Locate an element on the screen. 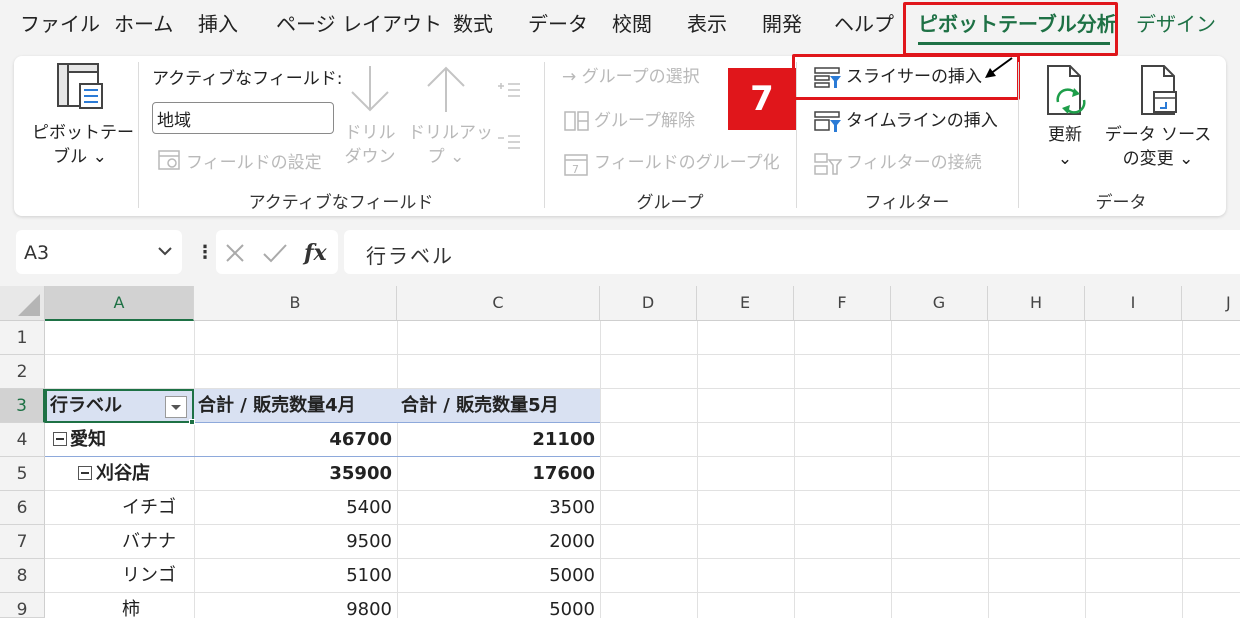  row-header-5: 5 is located at coordinates (22, 474).